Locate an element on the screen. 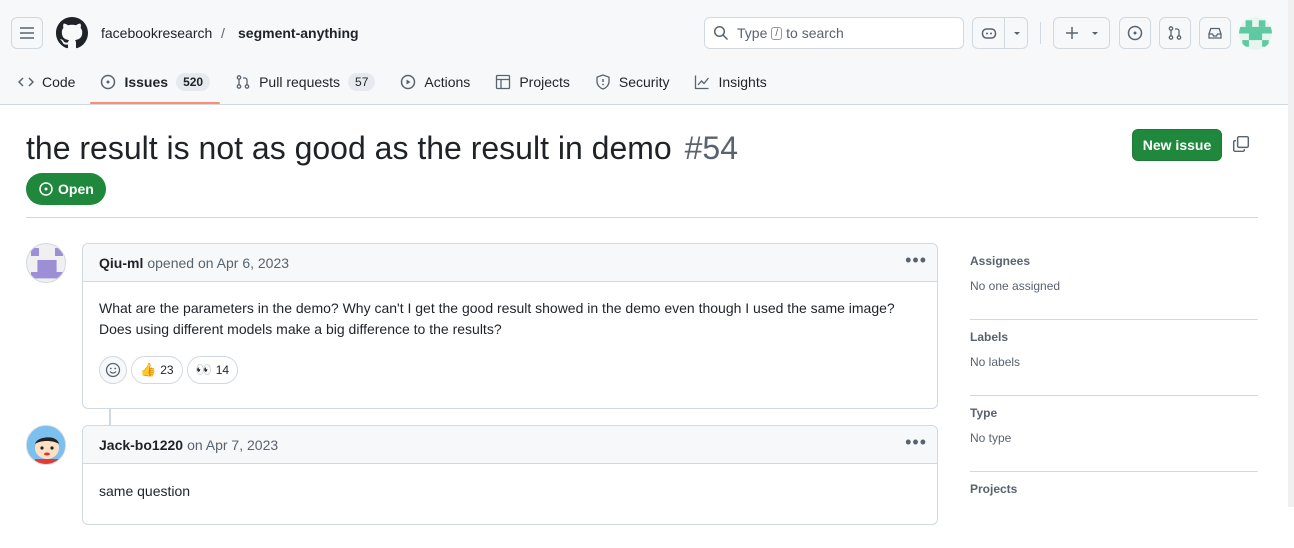 Image resolution: width=1294 pixels, height=548 pixels. plus-icon is located at coordinates (1071, 33).